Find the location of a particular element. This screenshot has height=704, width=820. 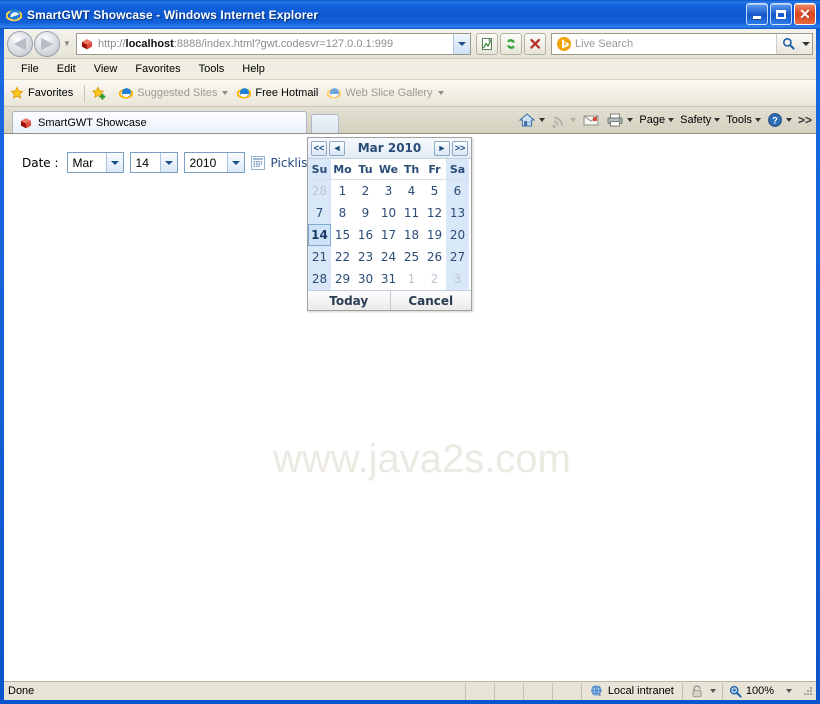

protected-mode-indicator is located at coordinates (702, 691).